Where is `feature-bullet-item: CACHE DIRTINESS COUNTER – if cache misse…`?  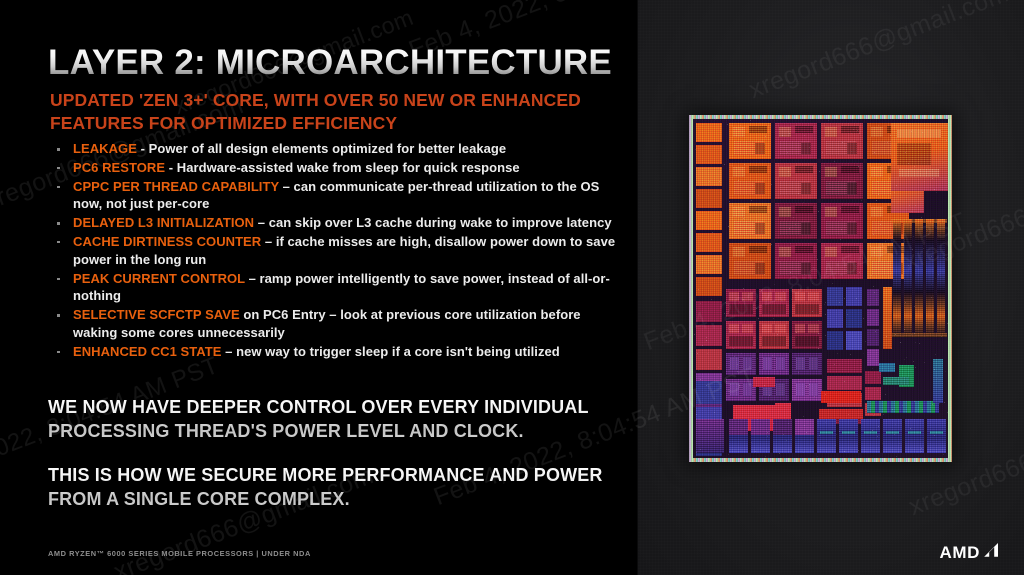 feature-bullet-item: CACHE DIRTINESS COUNTER – if cache misse… is located at coordinates (335, 251).